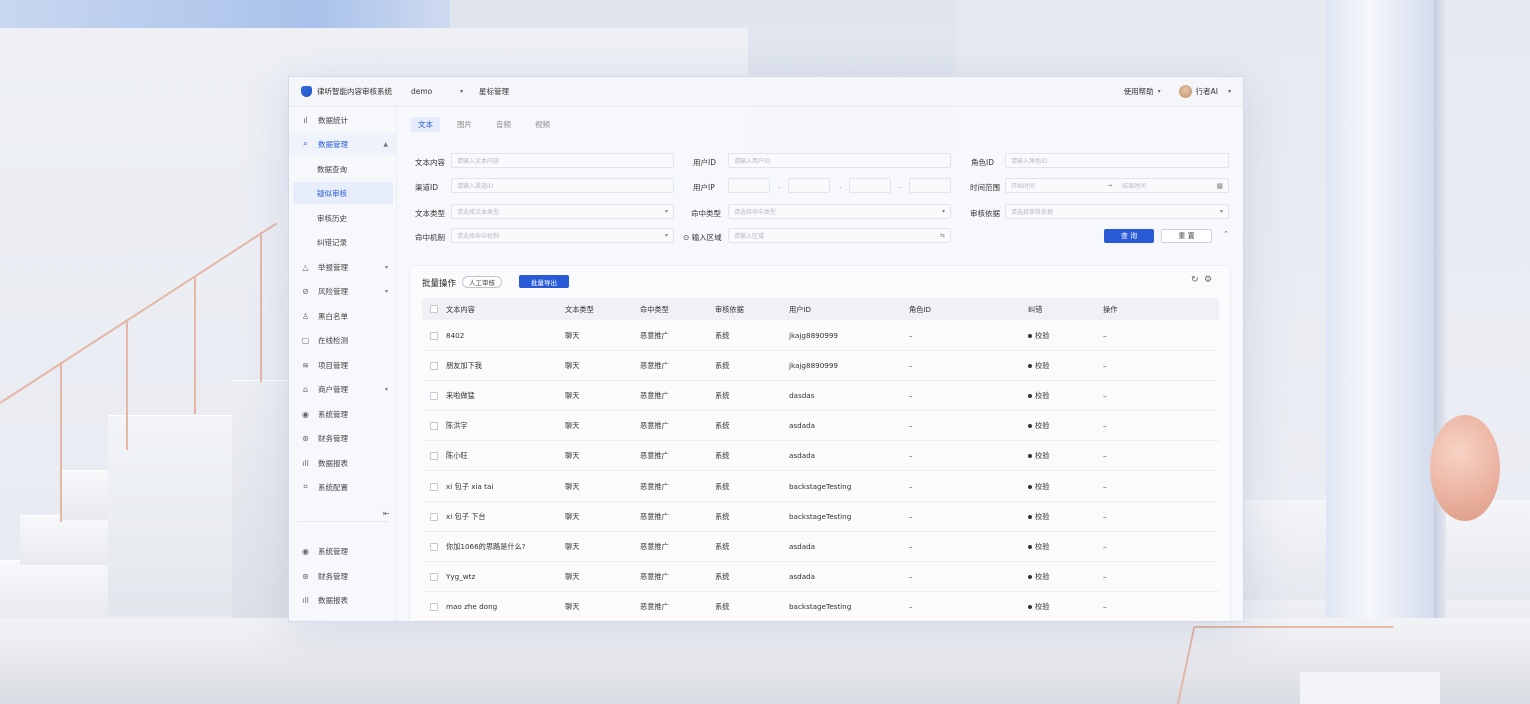  What do you see at coordinates (839, 235) in the screenshot?
I see `input-area-field: 请输入区域 ⇆` at bounding box center [839, 235].